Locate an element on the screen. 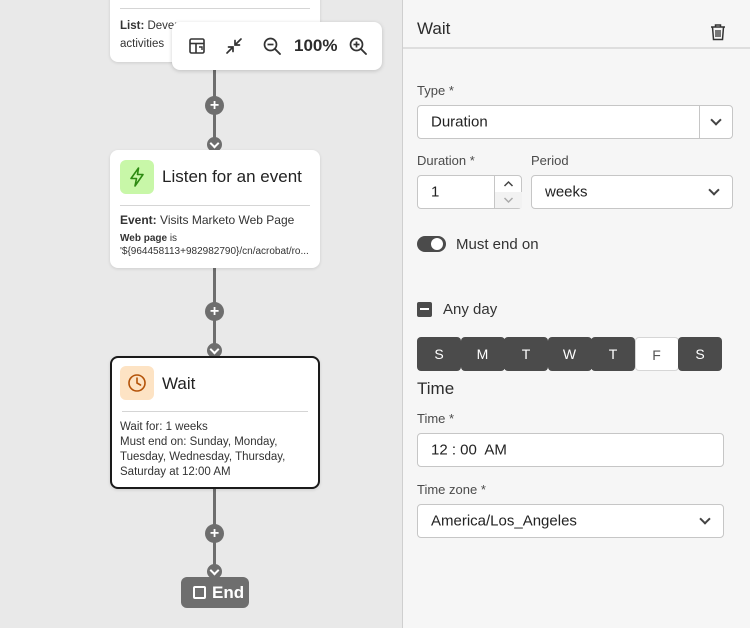 Image resolution: width=750 pixels, height=628 pixels. type-select: Duration is located at coordinates (575, 122).